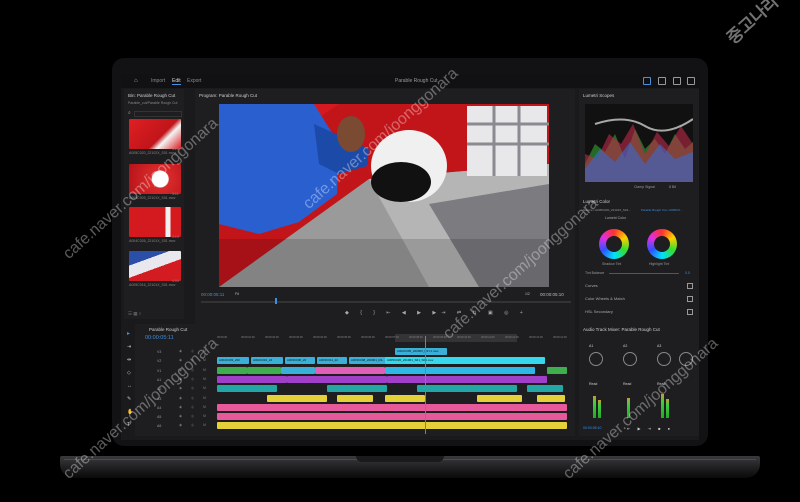  I want to click on workspaces-icon, so click(647, 81).